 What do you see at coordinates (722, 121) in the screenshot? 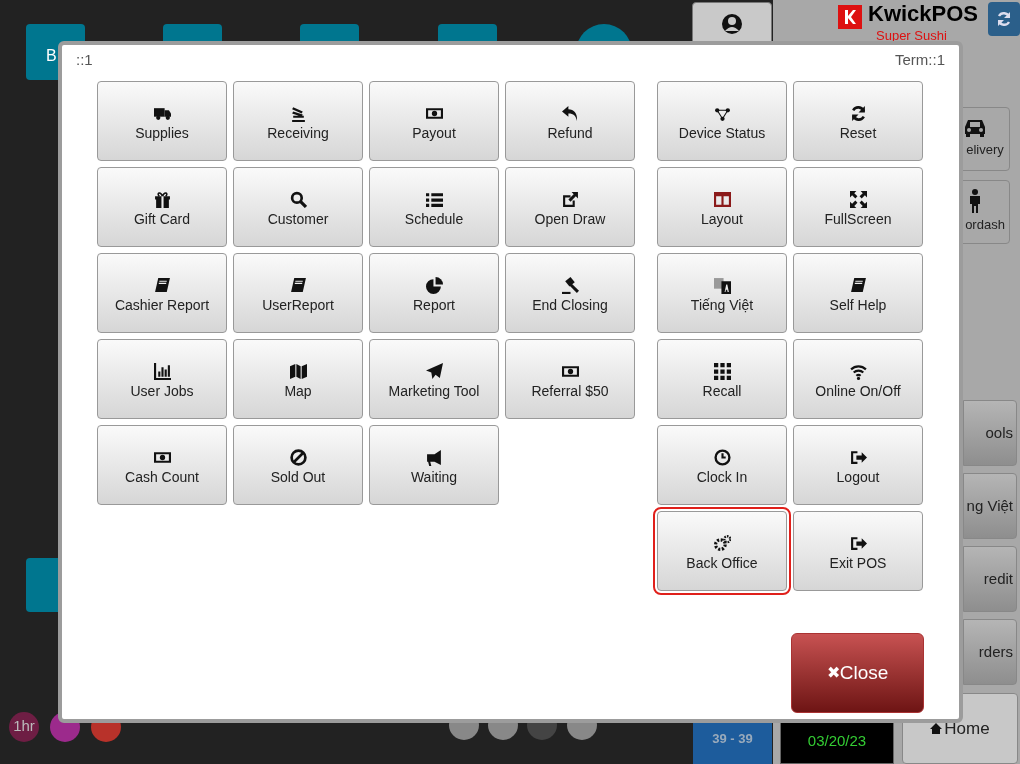
I see `menu-button: Device Status` at bounding box center [722, 121].